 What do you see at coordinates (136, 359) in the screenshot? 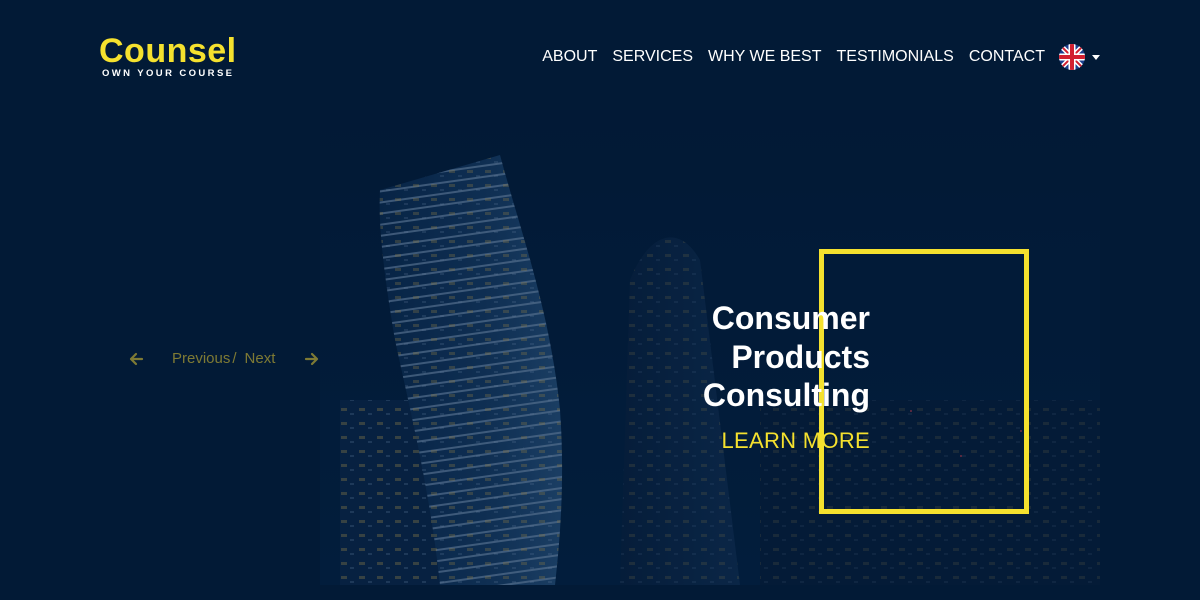
I see `arrow-left-icon` at bounding box center [136, 359].